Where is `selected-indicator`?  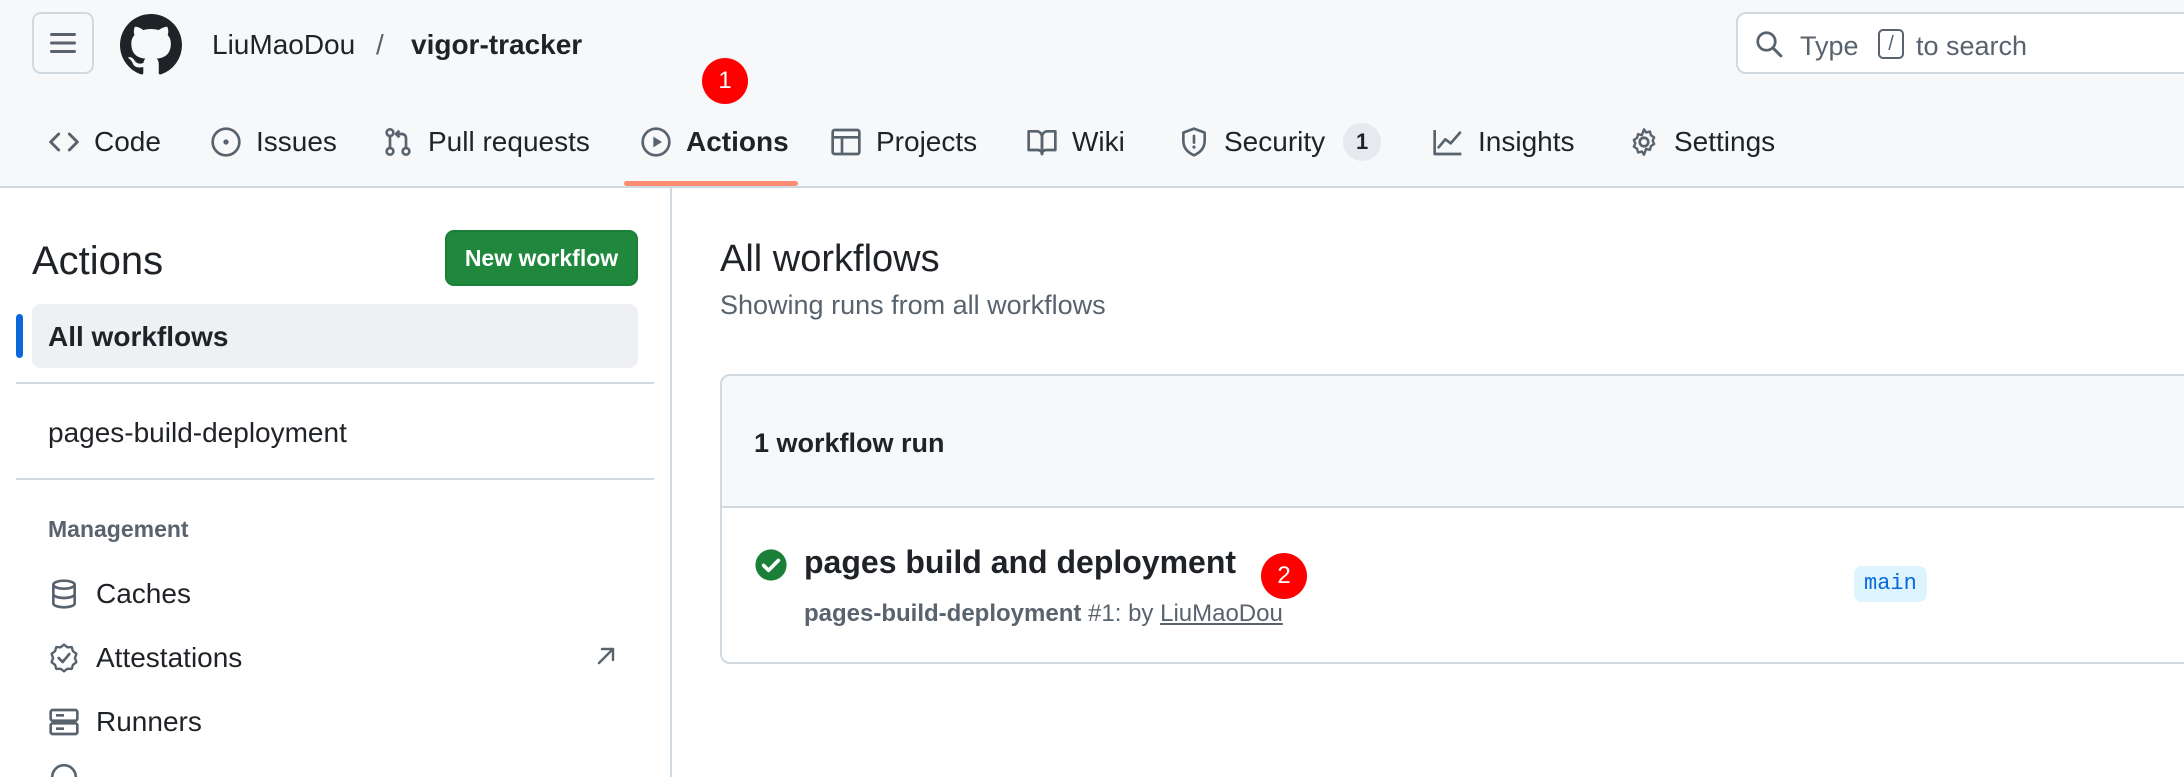 selected-indicator is located at coordinates (19, 336).